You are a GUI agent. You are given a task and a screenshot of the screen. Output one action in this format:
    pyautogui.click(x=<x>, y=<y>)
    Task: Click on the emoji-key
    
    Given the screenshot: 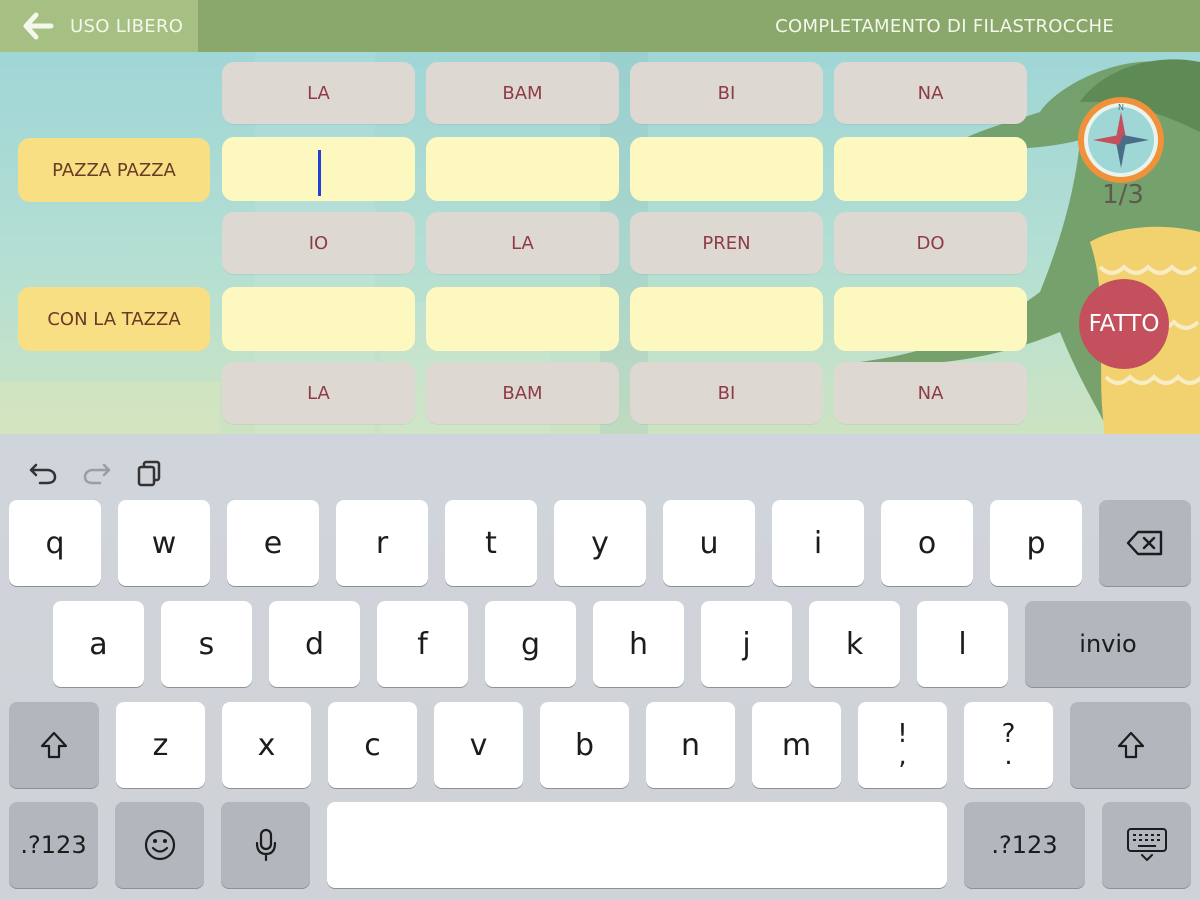 What is the action you would take?
    pyautogui.click(x=159, y=845)
    